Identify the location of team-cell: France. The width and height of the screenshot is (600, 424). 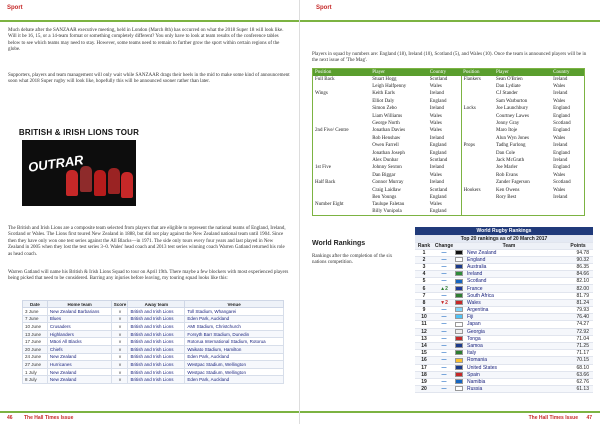
(515, 288).